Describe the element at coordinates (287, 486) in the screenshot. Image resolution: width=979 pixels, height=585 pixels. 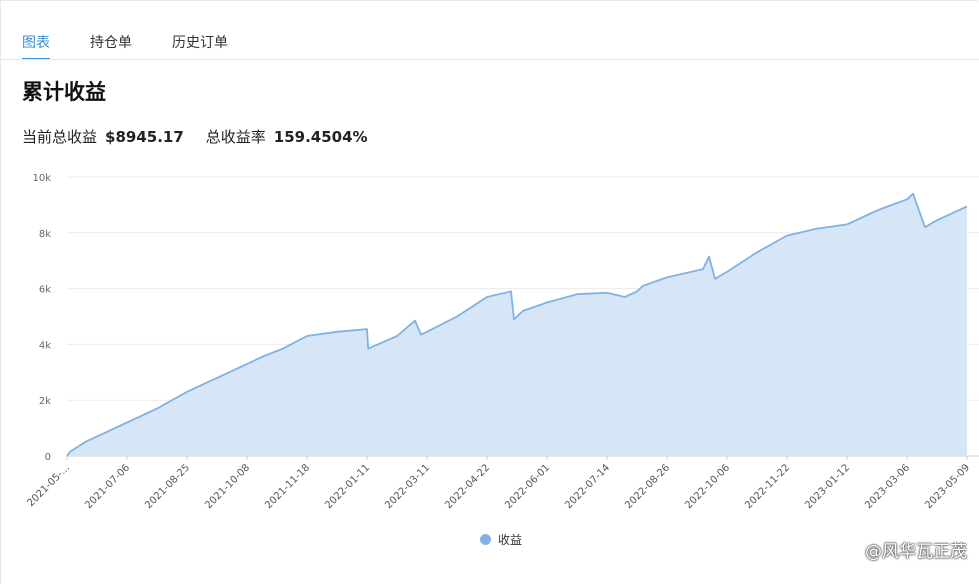
I see `x-tick-label: 2021-11-18` at that location.